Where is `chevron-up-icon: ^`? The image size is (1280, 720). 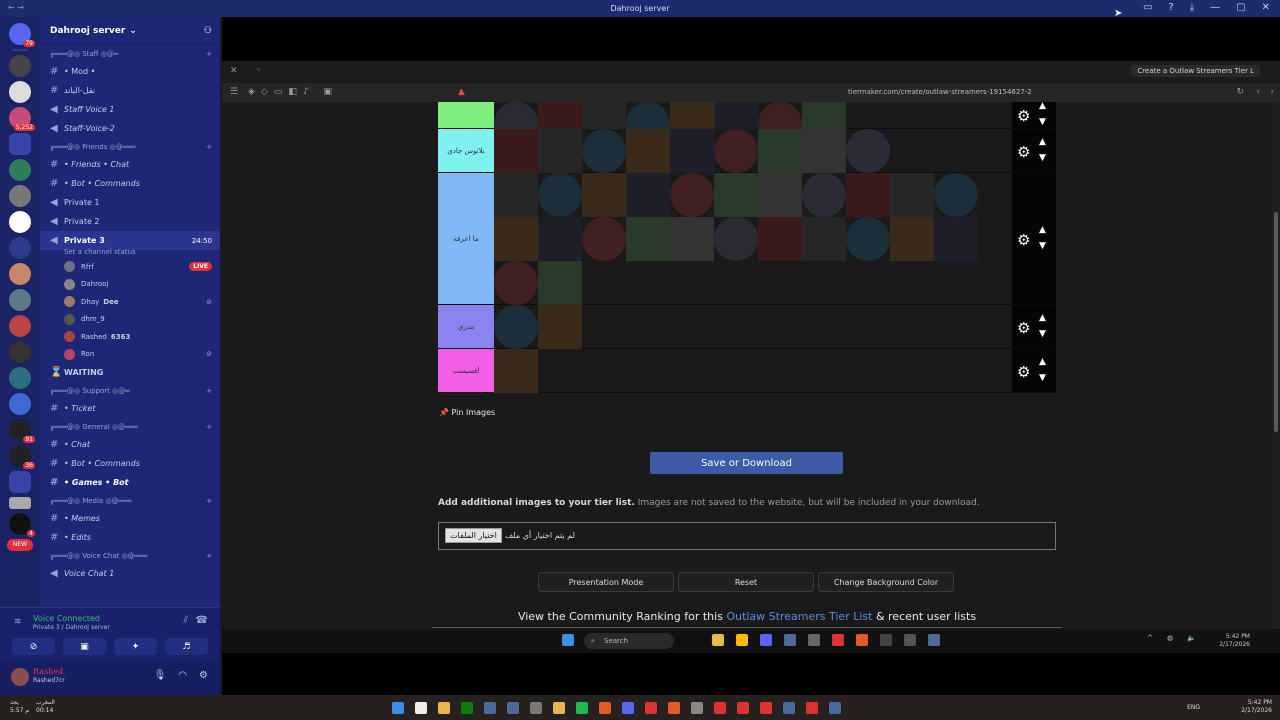
chevron-up-icon: ^ is located at coordinates (1150, 638).